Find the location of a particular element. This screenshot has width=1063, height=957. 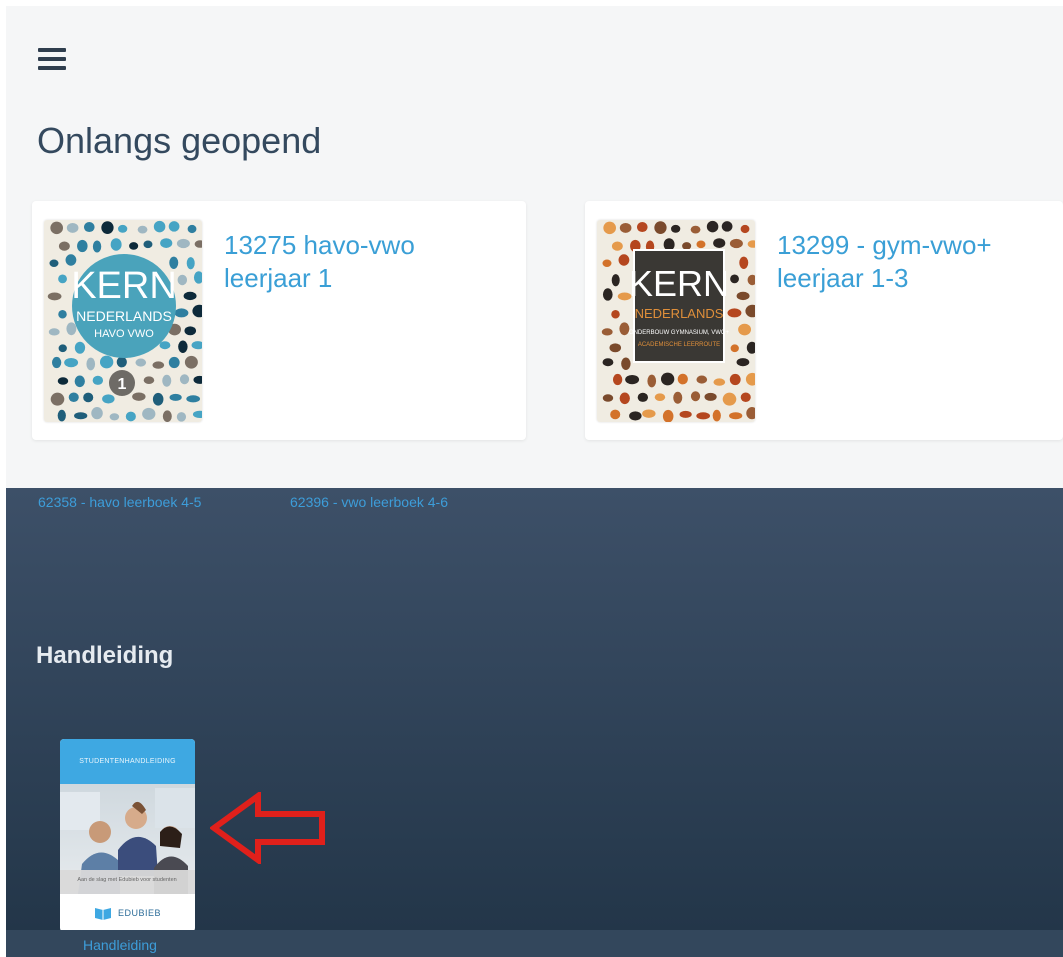

manual-cover-header: STUDENTENHANDLEIDING is located at coordinates (127, 761).